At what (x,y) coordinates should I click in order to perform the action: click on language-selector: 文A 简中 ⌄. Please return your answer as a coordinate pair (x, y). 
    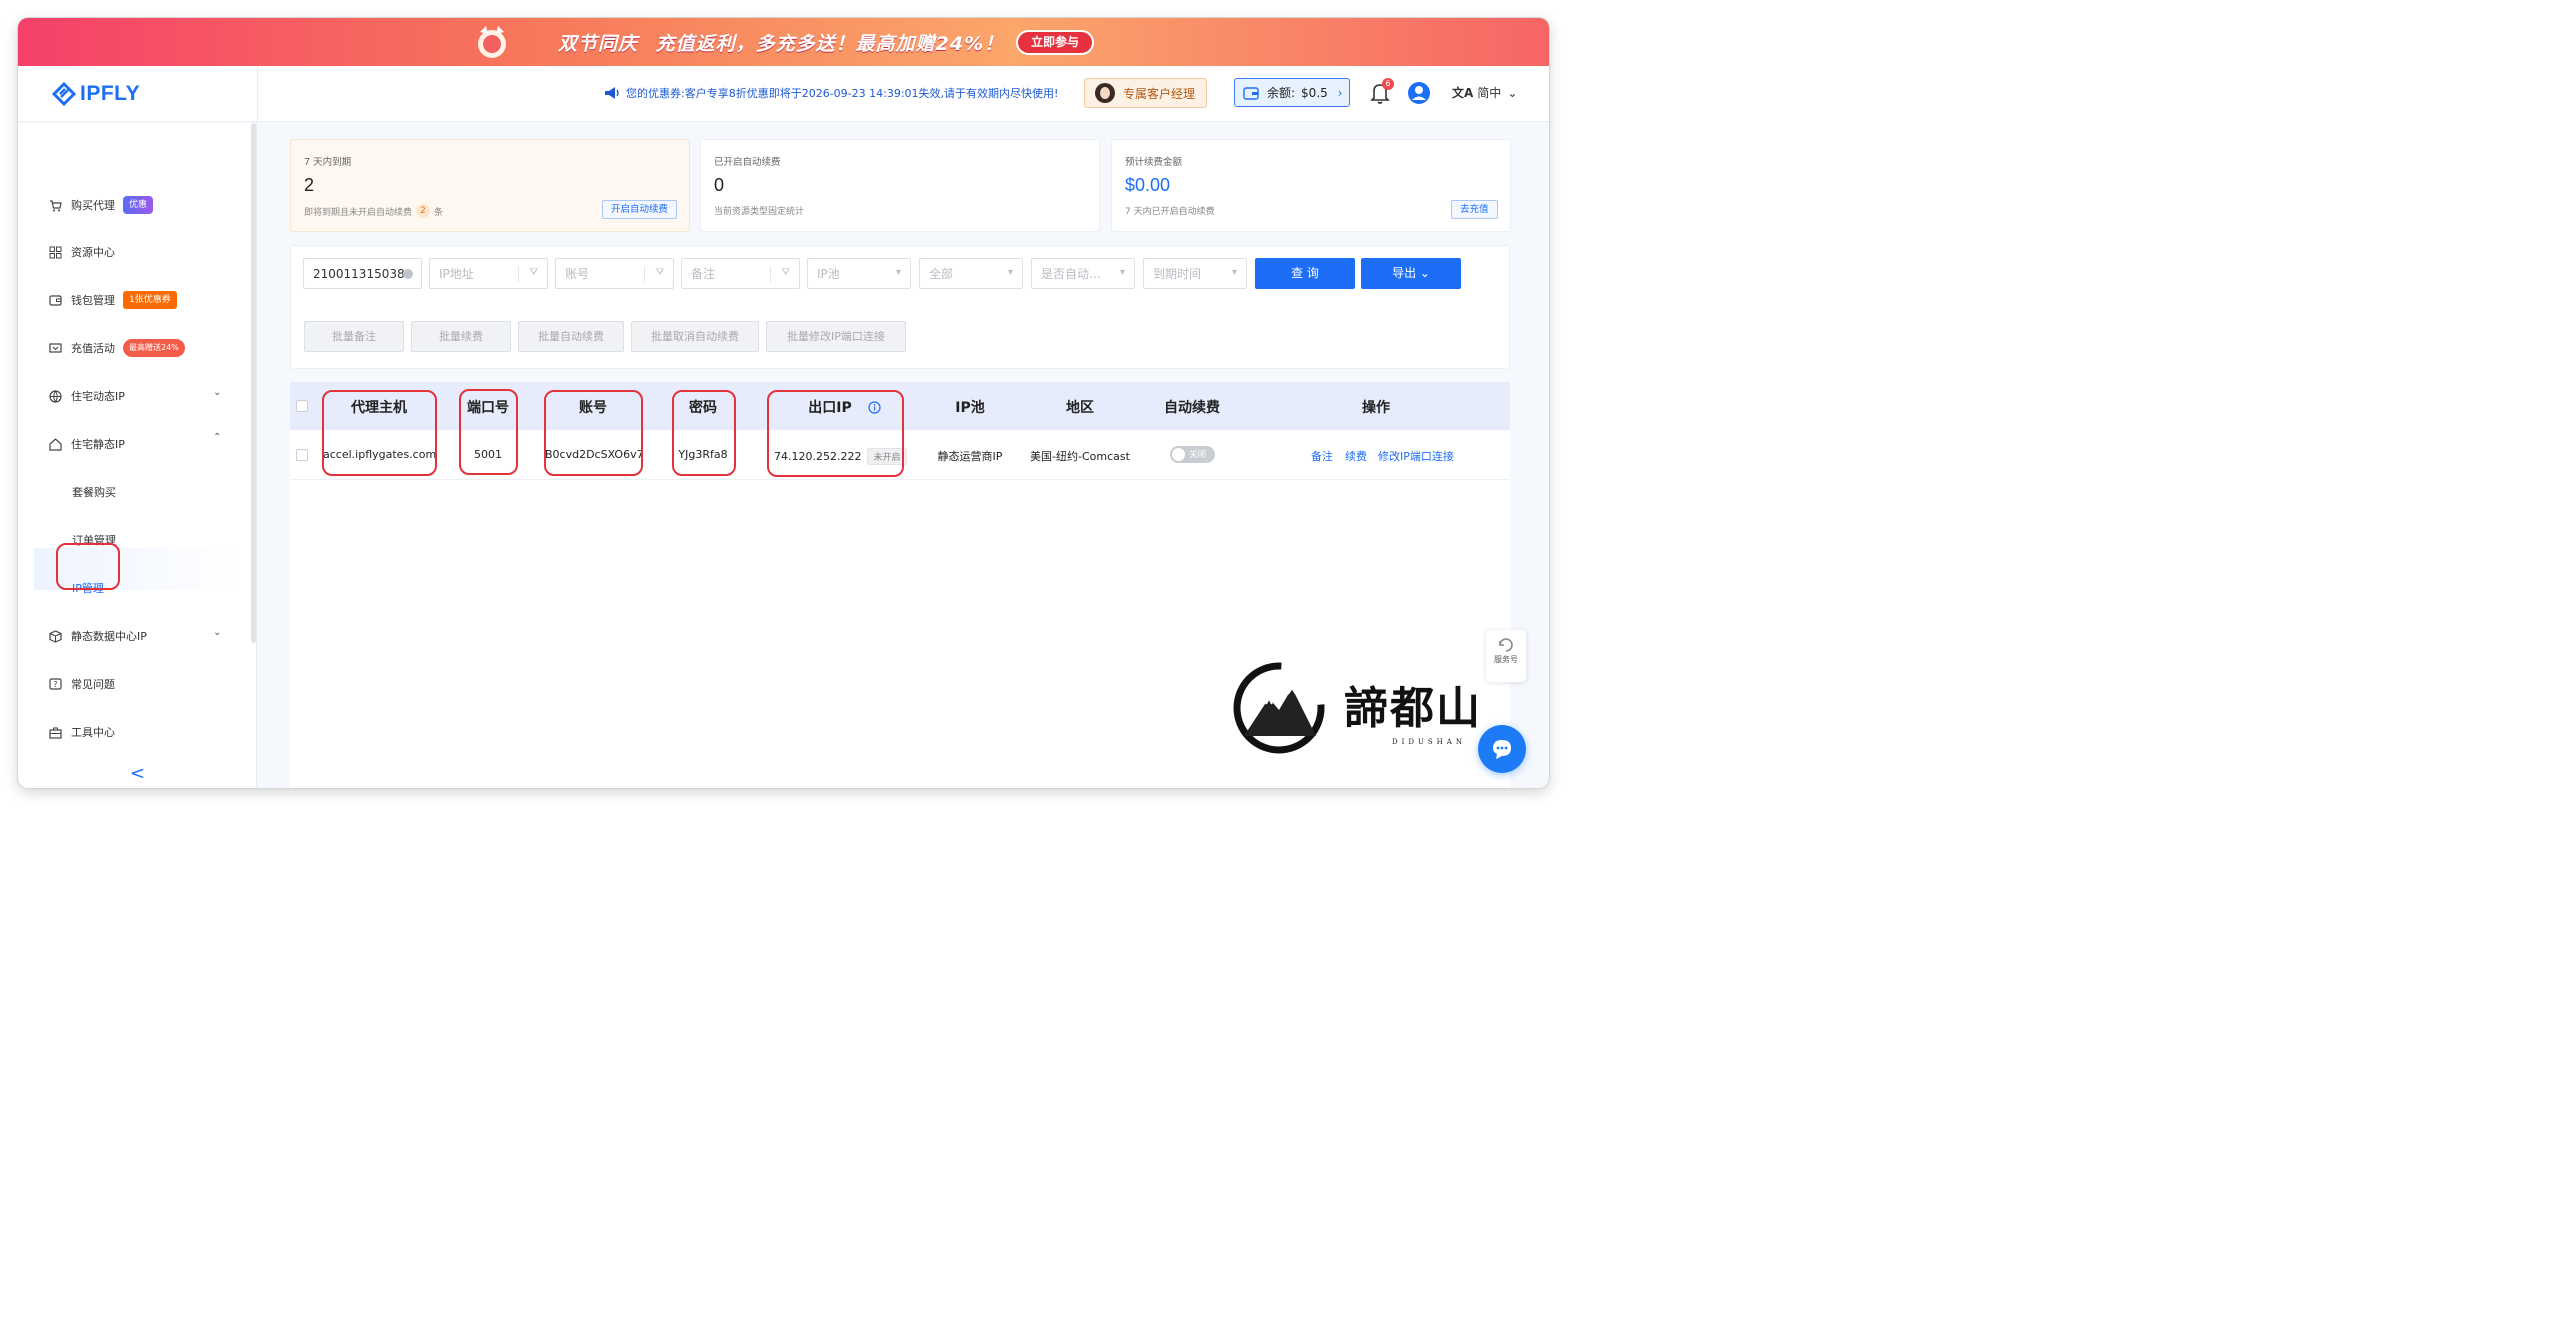
    Looking at the image, I should click on (1484, 92).